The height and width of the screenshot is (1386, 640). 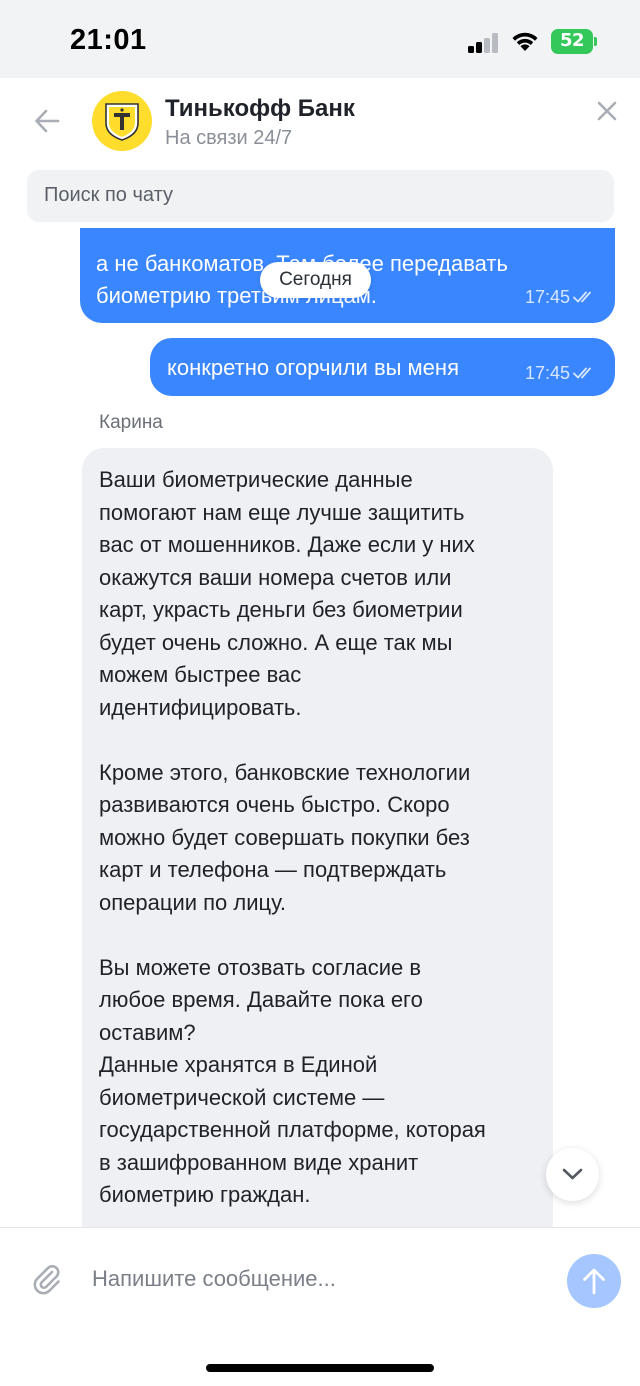 What do you see at coordinates (259, 1162) in the screenshot?
I see `message-line: в зашифрованном виде хранит` at bounding box center [259, 1162].